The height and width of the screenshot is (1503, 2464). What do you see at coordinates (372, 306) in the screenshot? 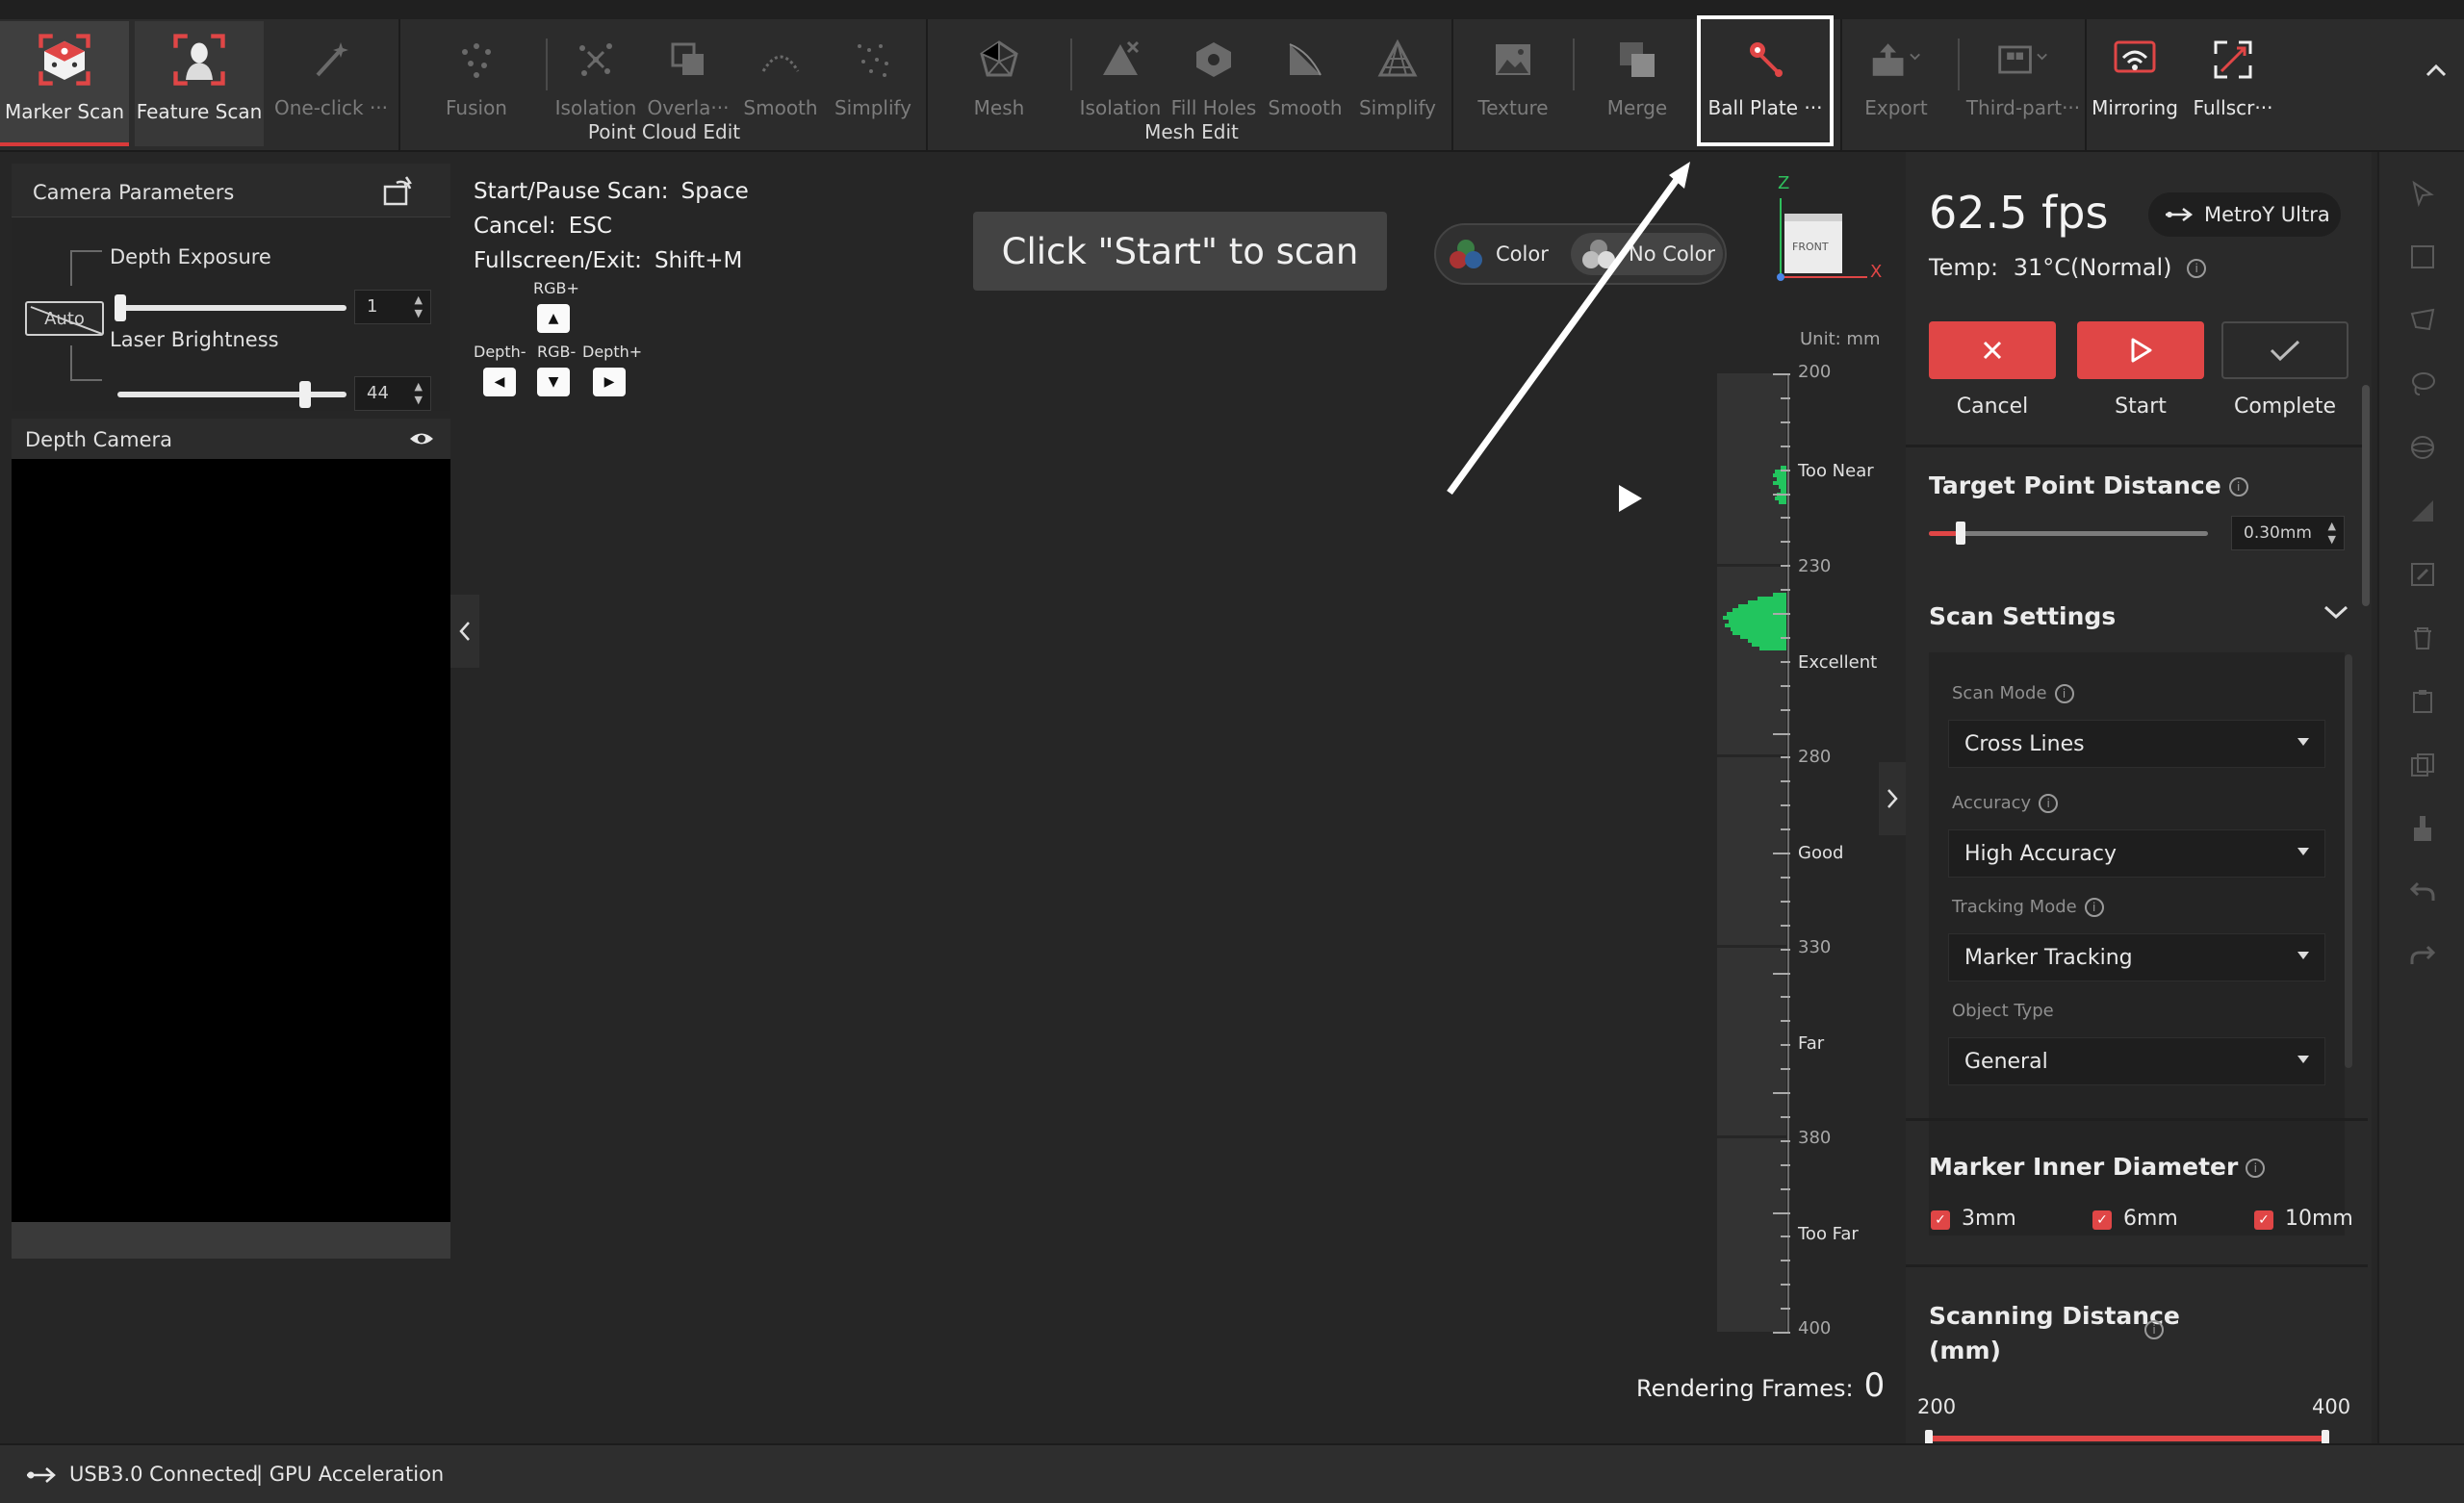
I see `depth-exposure-value: 1` at bounding box center [372, 306].